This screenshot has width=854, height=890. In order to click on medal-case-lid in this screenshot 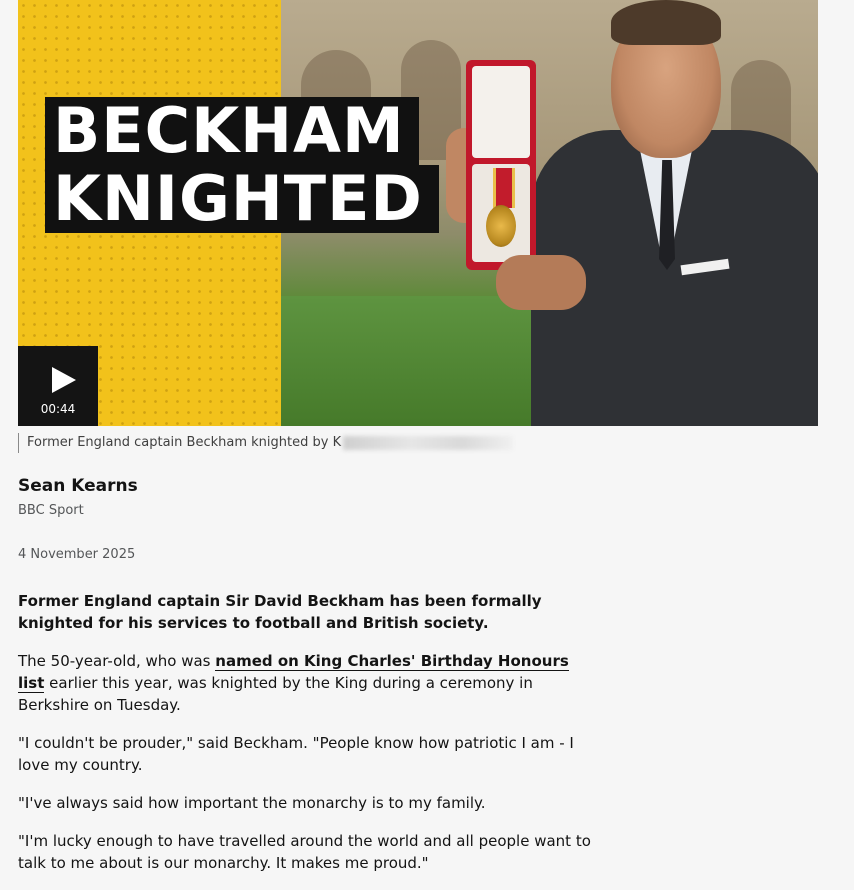, I will do `click(501, 112)`.